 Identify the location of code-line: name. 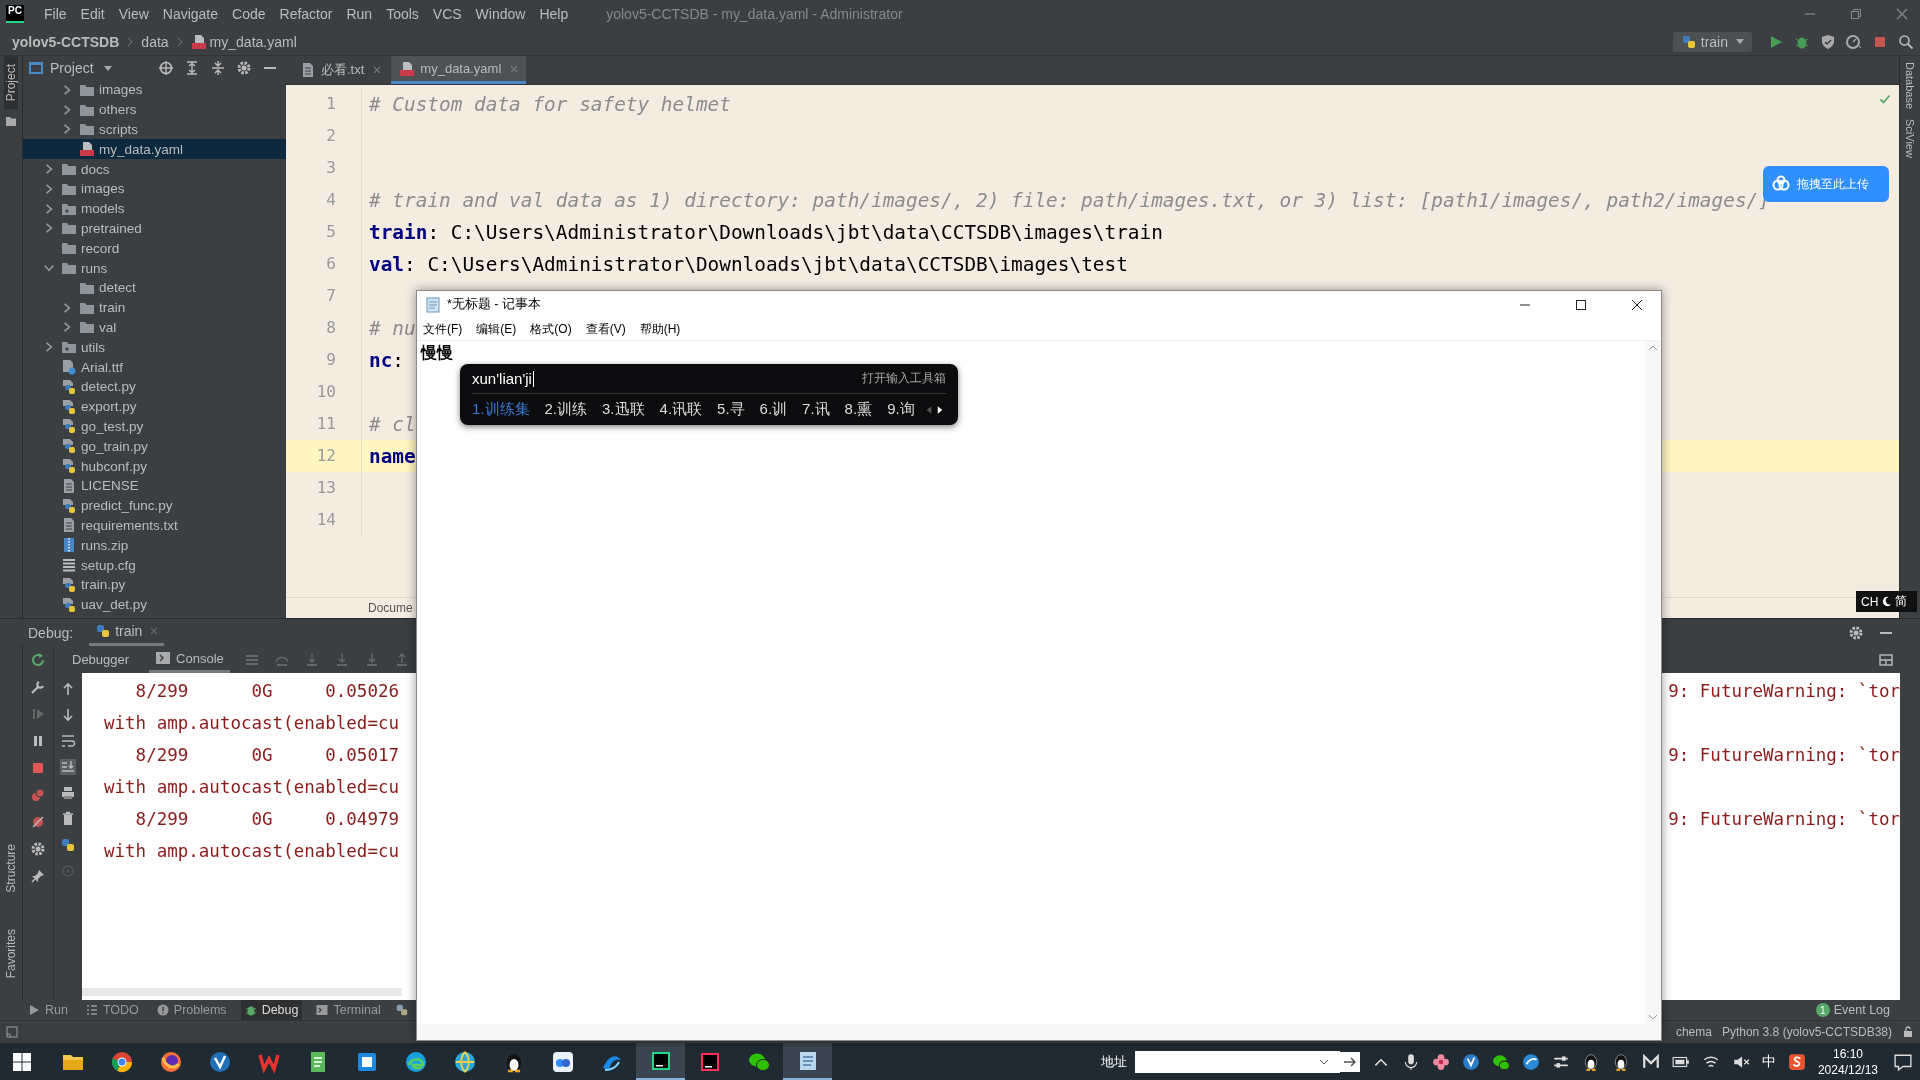
(392, 456).